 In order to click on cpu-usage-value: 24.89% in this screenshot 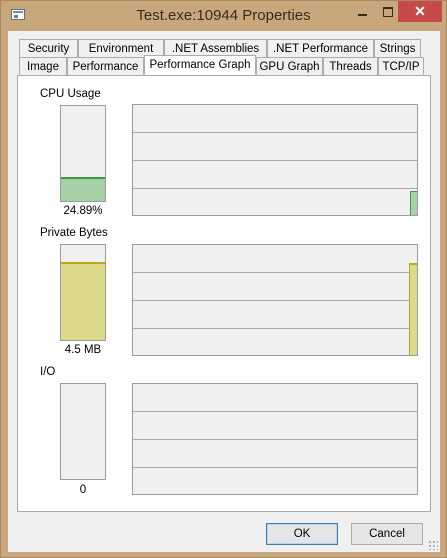, I will do `click(83, 211)`.